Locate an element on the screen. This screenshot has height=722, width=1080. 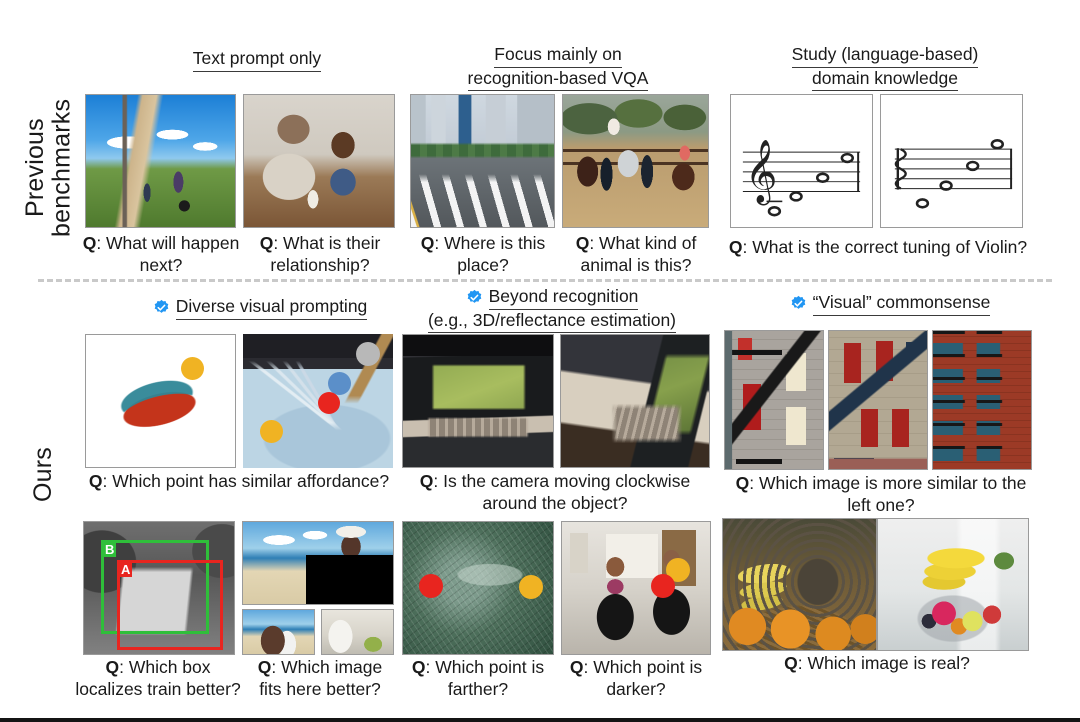
heading-visual-commonsense: “Visual” commonsense is located at coordinates (890, 304).